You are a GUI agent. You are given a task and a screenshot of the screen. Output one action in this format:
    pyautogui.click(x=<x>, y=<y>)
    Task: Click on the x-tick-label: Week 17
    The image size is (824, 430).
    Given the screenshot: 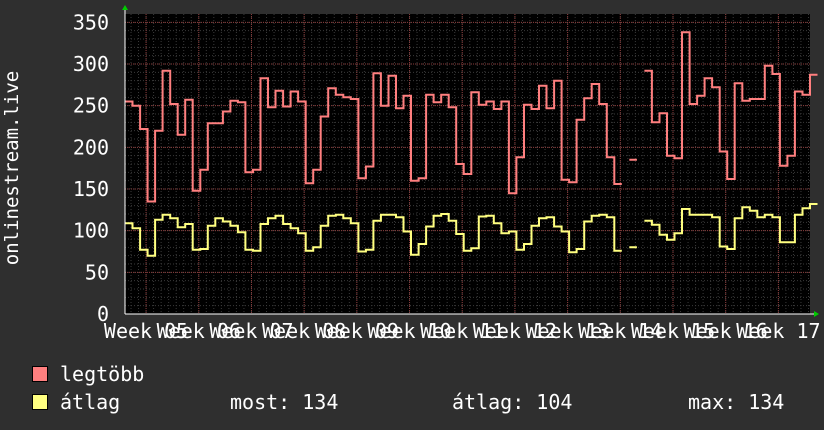 What is the action you would take?
    pyautogui.click(x=778, y=331)
    